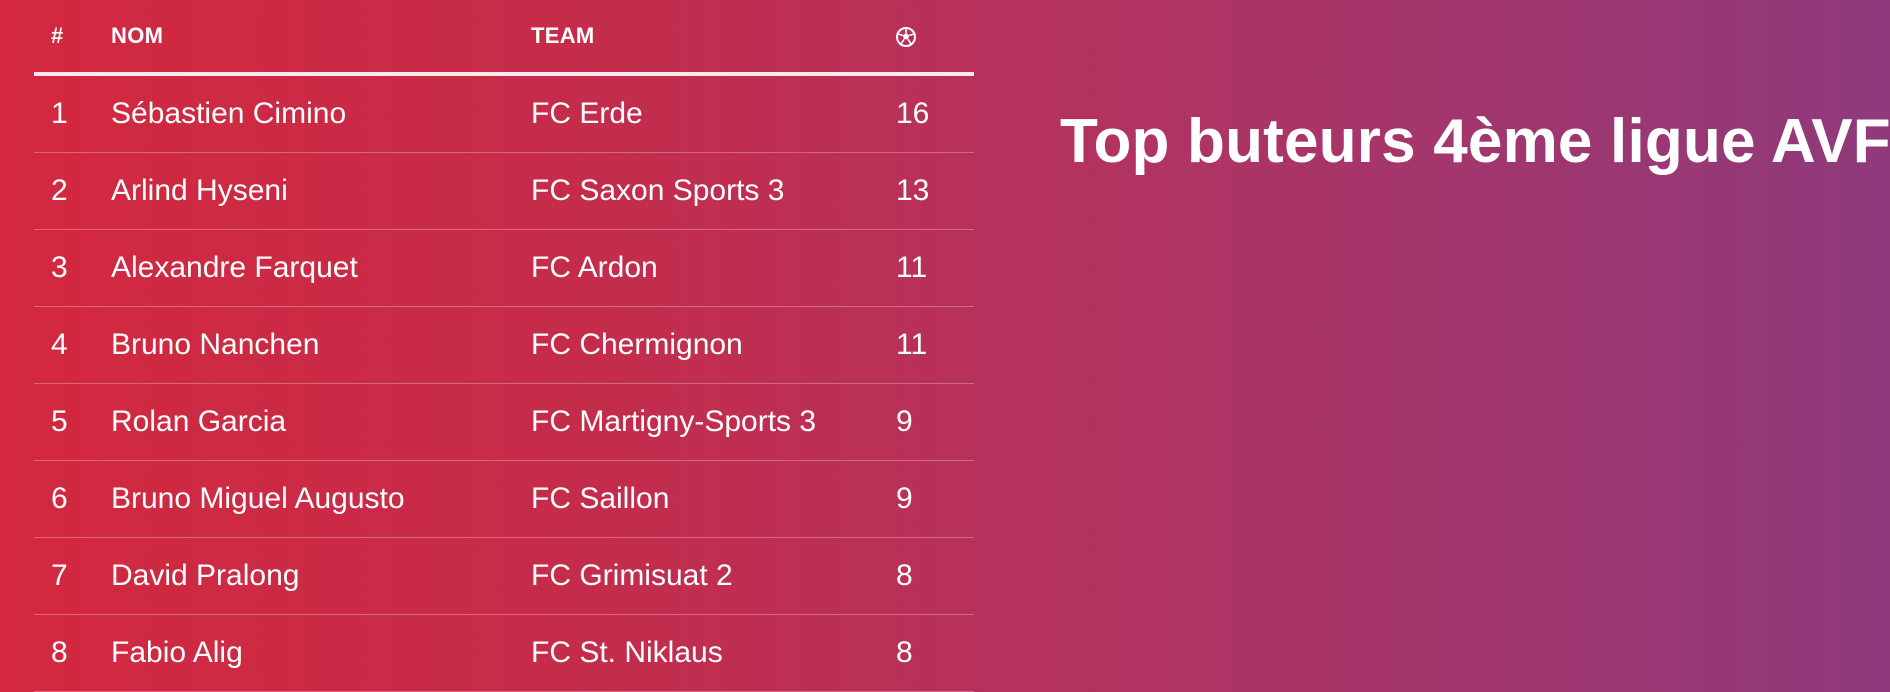  Describe the element at coordinates (637, 344) in the screenshot. I see `row-team: FC Chermignon` at that location.